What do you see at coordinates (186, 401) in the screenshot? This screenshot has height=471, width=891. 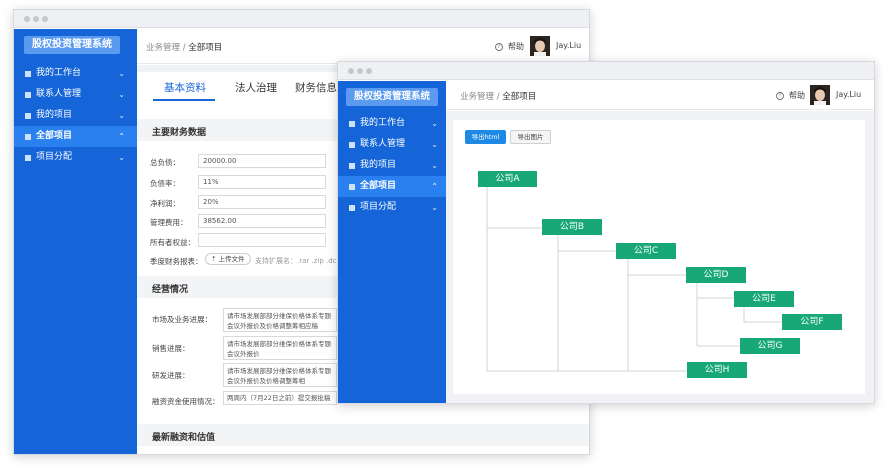 I see `ops-label: 融资资金使用情况：` at bounding box center [186, 401].